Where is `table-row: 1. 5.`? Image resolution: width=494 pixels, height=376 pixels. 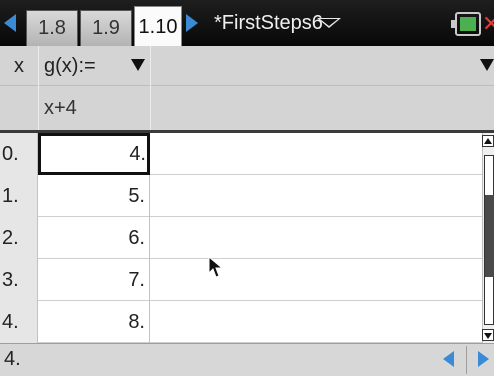 table-row: 1. 5. is located at coordinates (241, 196).